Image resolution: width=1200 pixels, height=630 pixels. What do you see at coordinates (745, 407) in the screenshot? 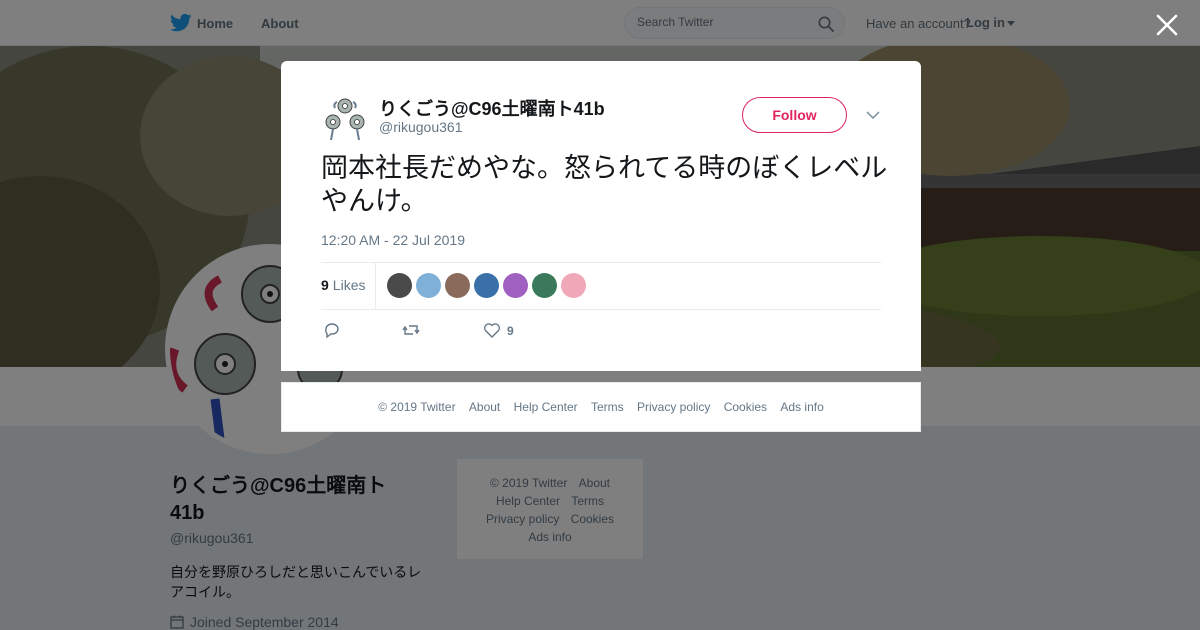
I see `footer-cookies-link: Cookies` at bounding box center [745, 407].